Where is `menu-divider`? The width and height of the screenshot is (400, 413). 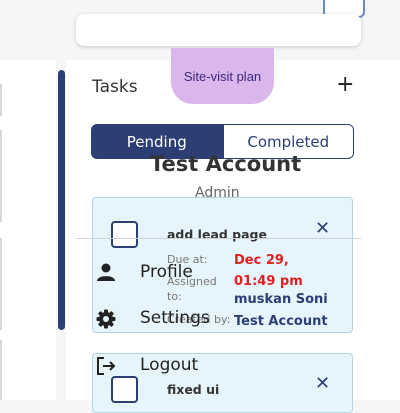 menu-divider is located at coordinates (218, 238).